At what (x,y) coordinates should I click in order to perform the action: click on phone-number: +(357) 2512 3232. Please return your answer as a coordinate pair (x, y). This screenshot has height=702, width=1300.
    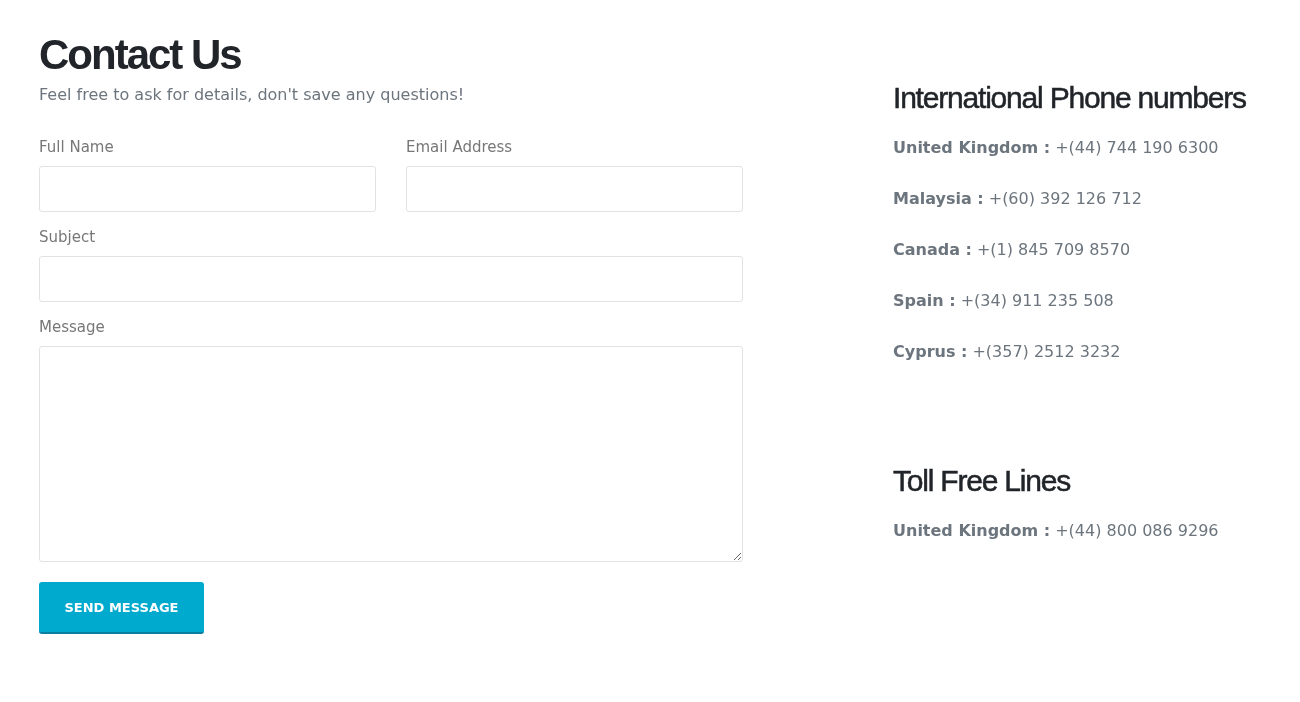
    Looking at the image, I should click on (1046, 351).